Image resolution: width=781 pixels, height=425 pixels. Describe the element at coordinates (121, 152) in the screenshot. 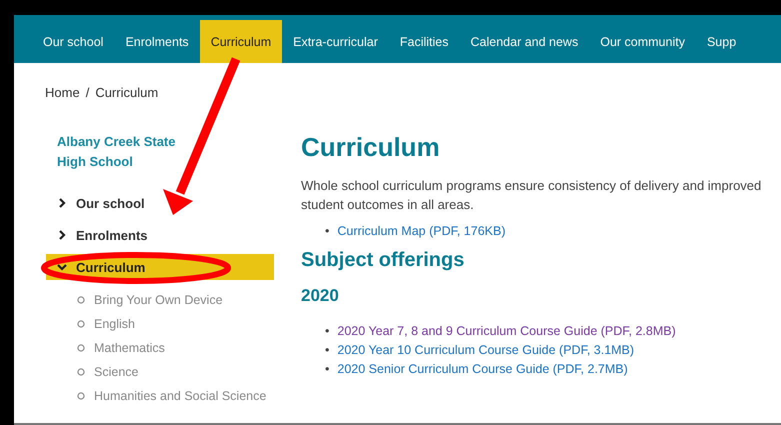

I see `sidebar-title: Albany Creek State High School` at that location.